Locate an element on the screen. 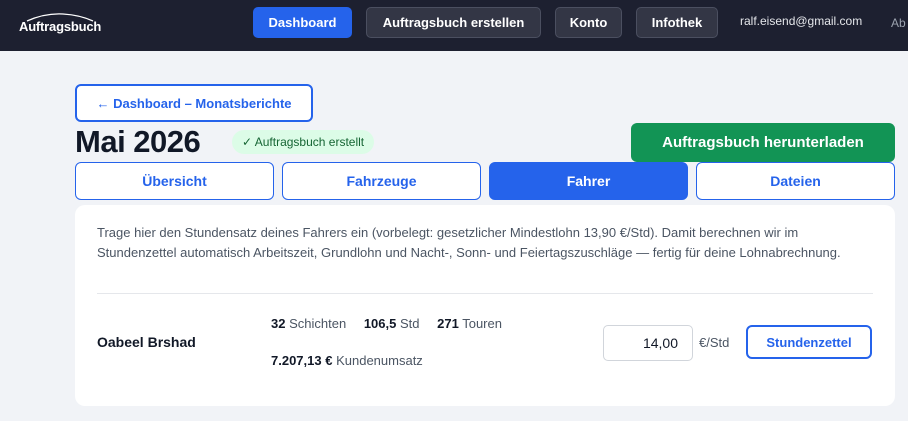 This screenshot has height=421, width=908. logo: Auftragsbuch is located at coordinates (64, 24).